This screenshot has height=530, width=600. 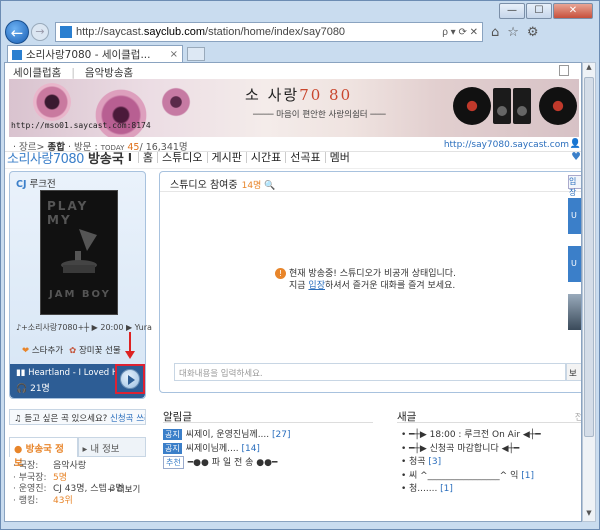 I want to click on menu-home: 홈, so click(x=147, y=157).